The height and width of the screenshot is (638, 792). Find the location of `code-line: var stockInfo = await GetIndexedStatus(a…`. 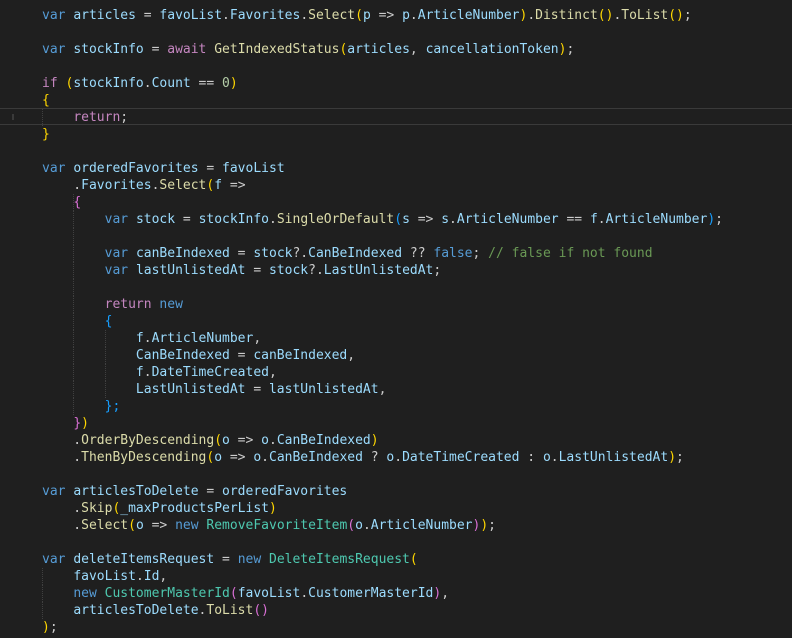

code-line: var stockInfo = await GetIndexedStatus(a… is located at coordinates (396, 49).